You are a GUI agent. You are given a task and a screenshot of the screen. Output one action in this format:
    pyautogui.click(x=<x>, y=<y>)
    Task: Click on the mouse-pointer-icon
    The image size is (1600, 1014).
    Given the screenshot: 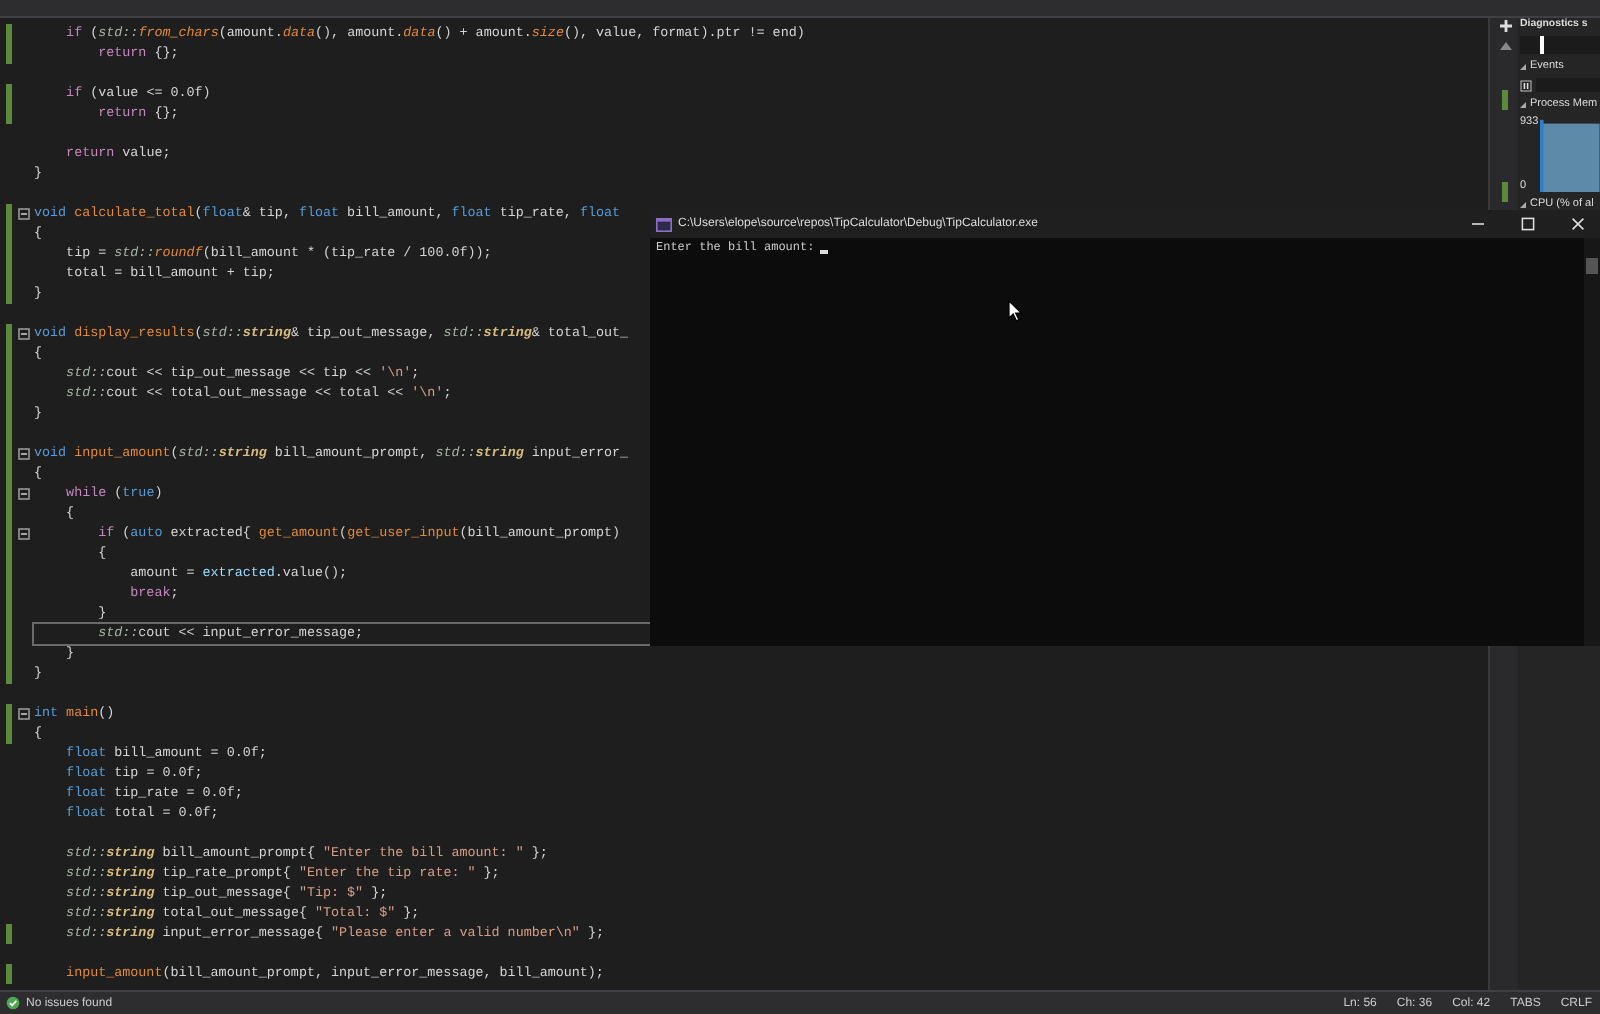 What is the action you would take?
    pyautogui.click(x=1015, y=311)
    